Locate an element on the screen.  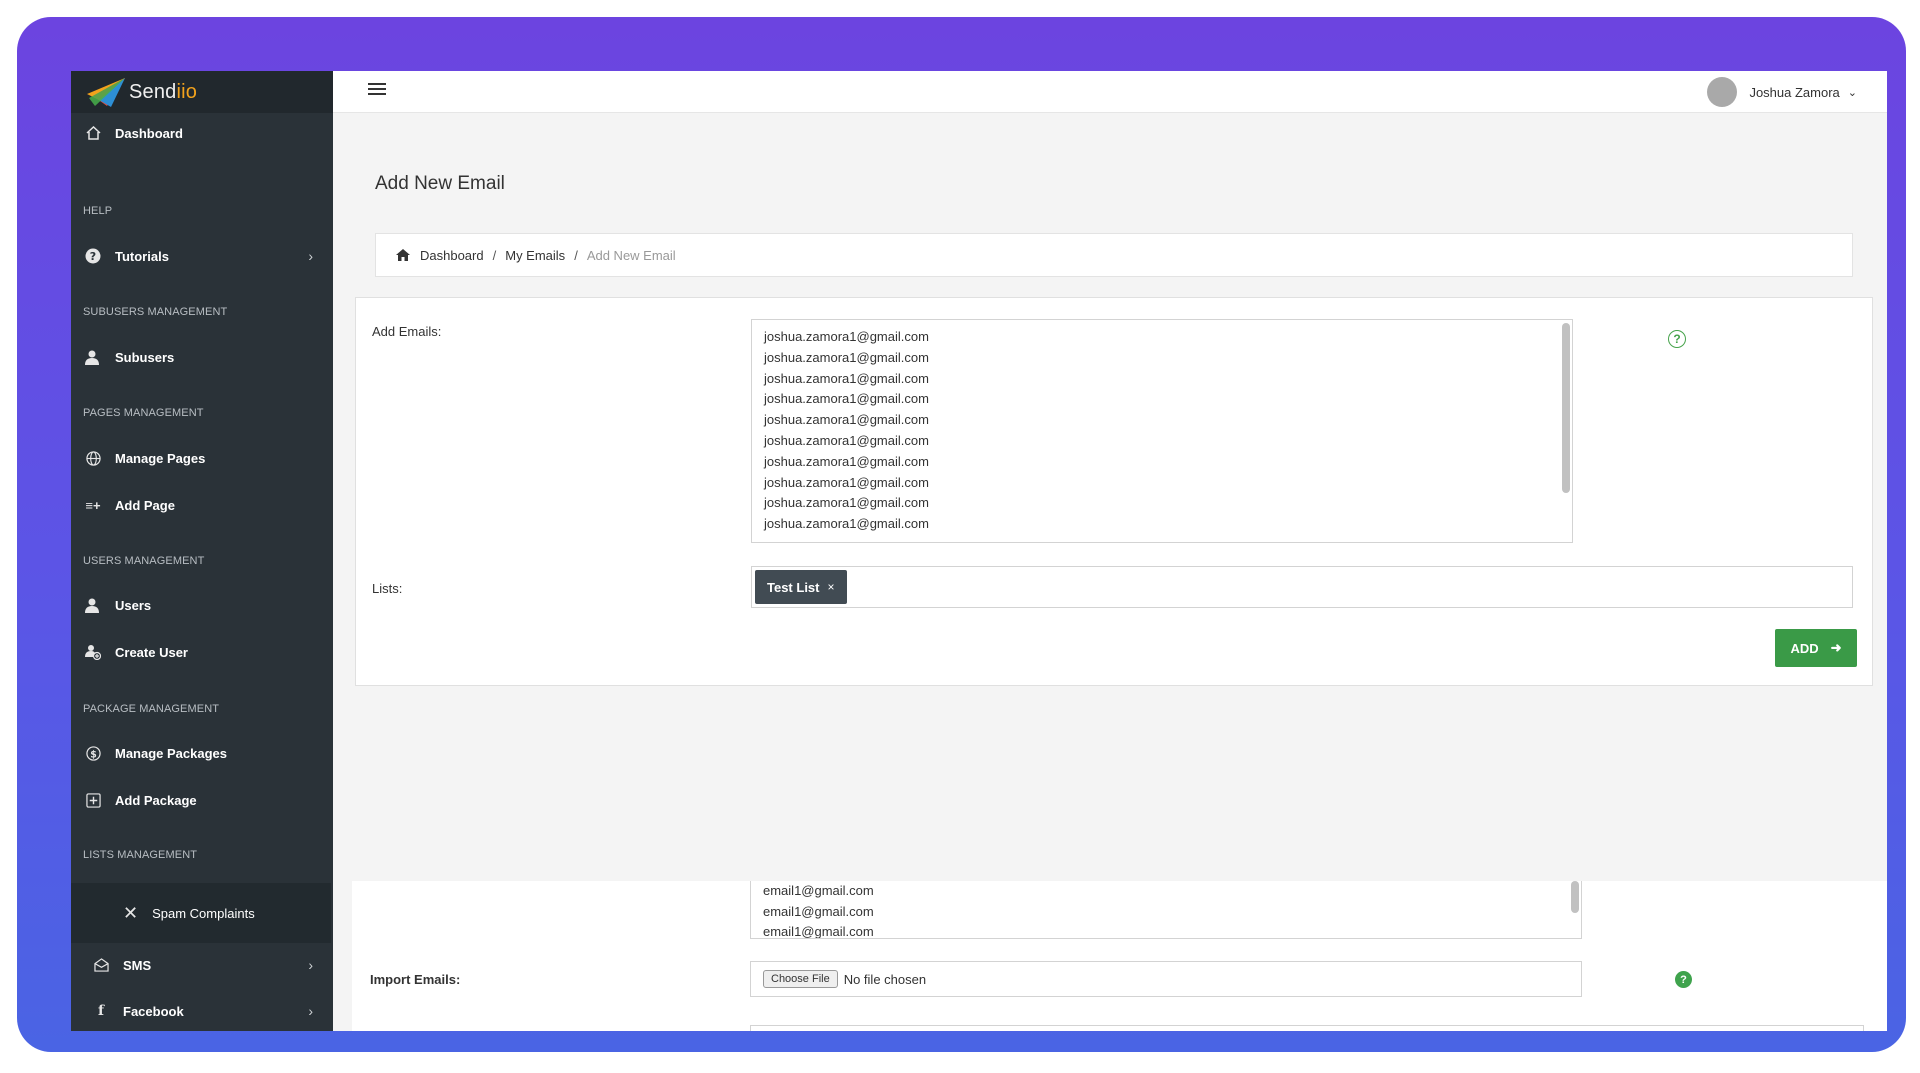
sidebar-item-label: Spam Complaints is located at coordinates (203, 913).